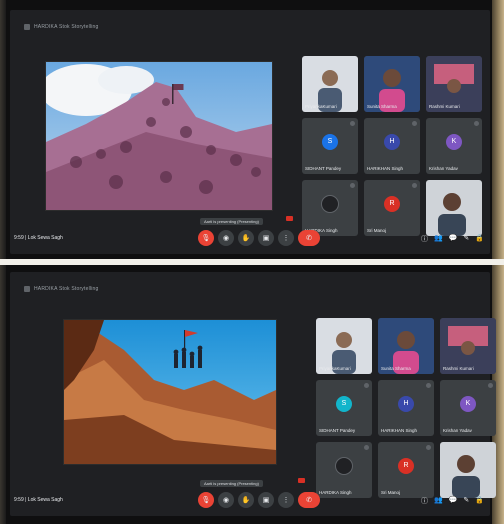  What do you see at coordinates (252, 262) in the screenshot?
I see `photo-divider` at bounding box center [252, 262].